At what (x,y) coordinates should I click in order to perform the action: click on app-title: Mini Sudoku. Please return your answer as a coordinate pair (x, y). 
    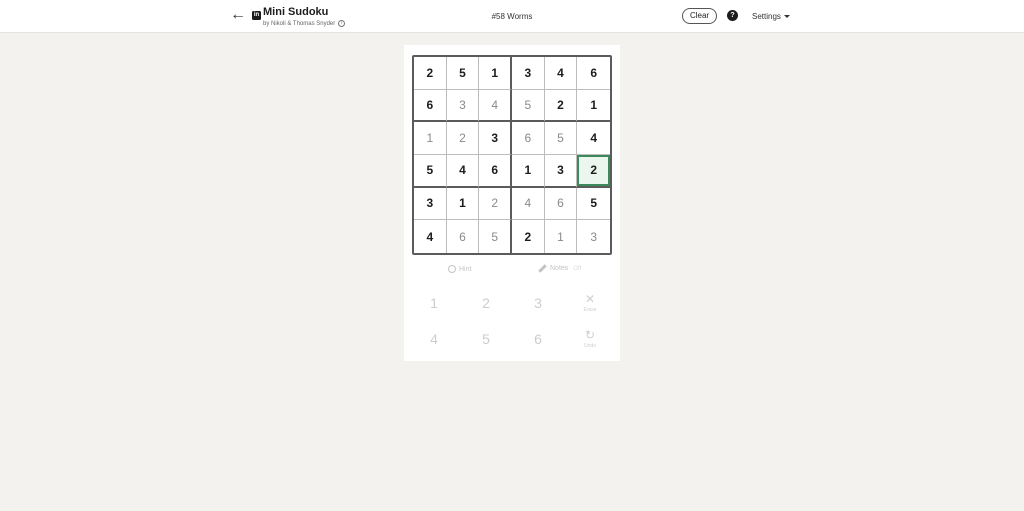
    Looking at the image, I should click on (296, 12).